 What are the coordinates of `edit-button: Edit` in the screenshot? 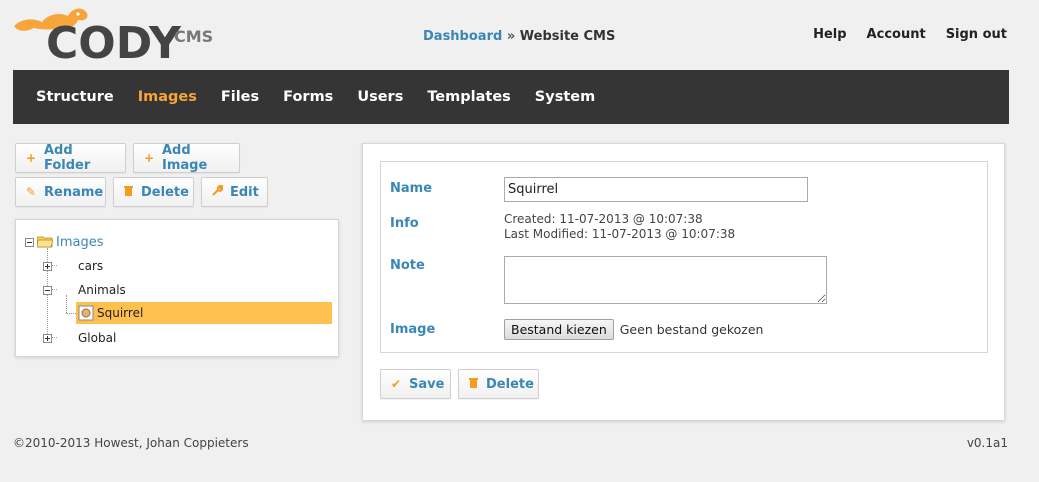 It's located at (234, 192).